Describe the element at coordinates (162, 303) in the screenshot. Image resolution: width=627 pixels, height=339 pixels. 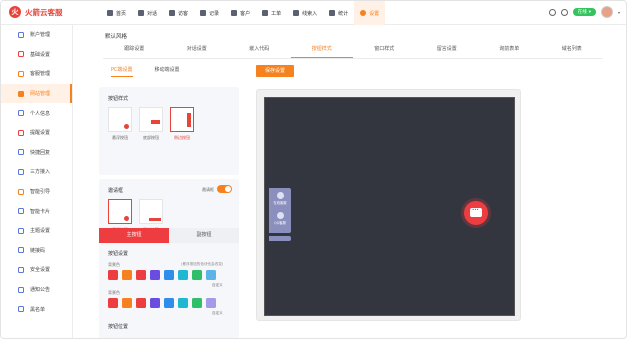
I see `color-swatches-row2` at that location.